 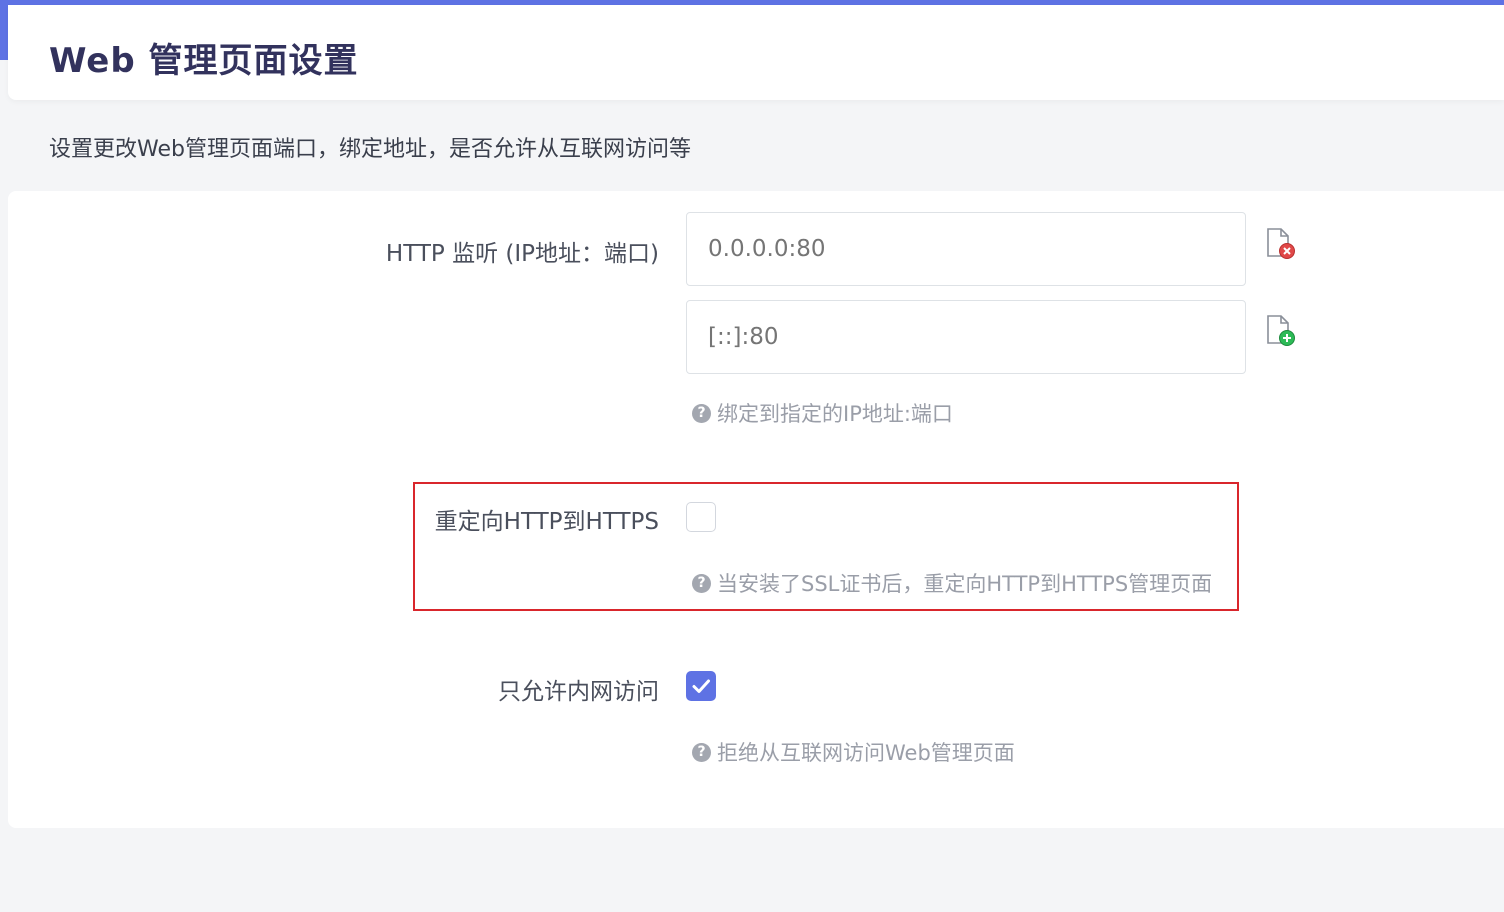 I want to click on http-listen-help: ? 绑定到指定的IP地址:端口, so click(x=822, y=413).